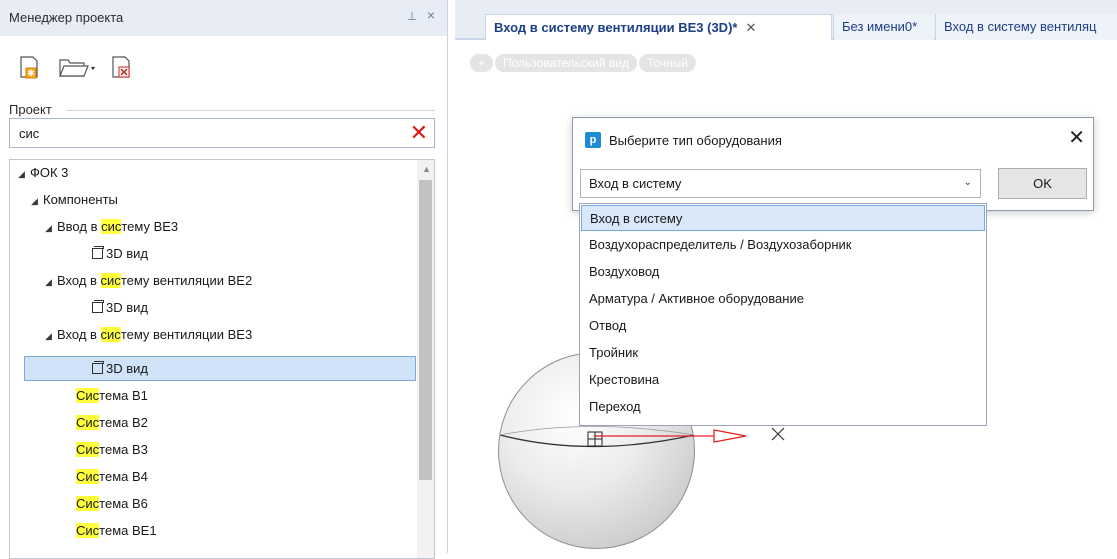 The image size is (1117, 559). Describe the element at coordinates (112, 450) in the screenshot. I see `tree-node-system: Система В3` at that location.